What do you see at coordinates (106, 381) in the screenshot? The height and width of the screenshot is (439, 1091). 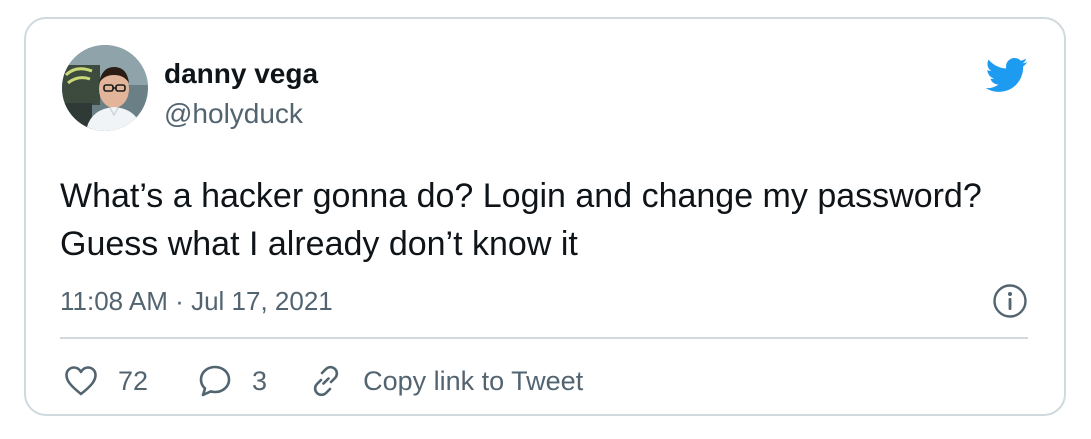 I see `like-button: 72` at bounding box center [106, 381].